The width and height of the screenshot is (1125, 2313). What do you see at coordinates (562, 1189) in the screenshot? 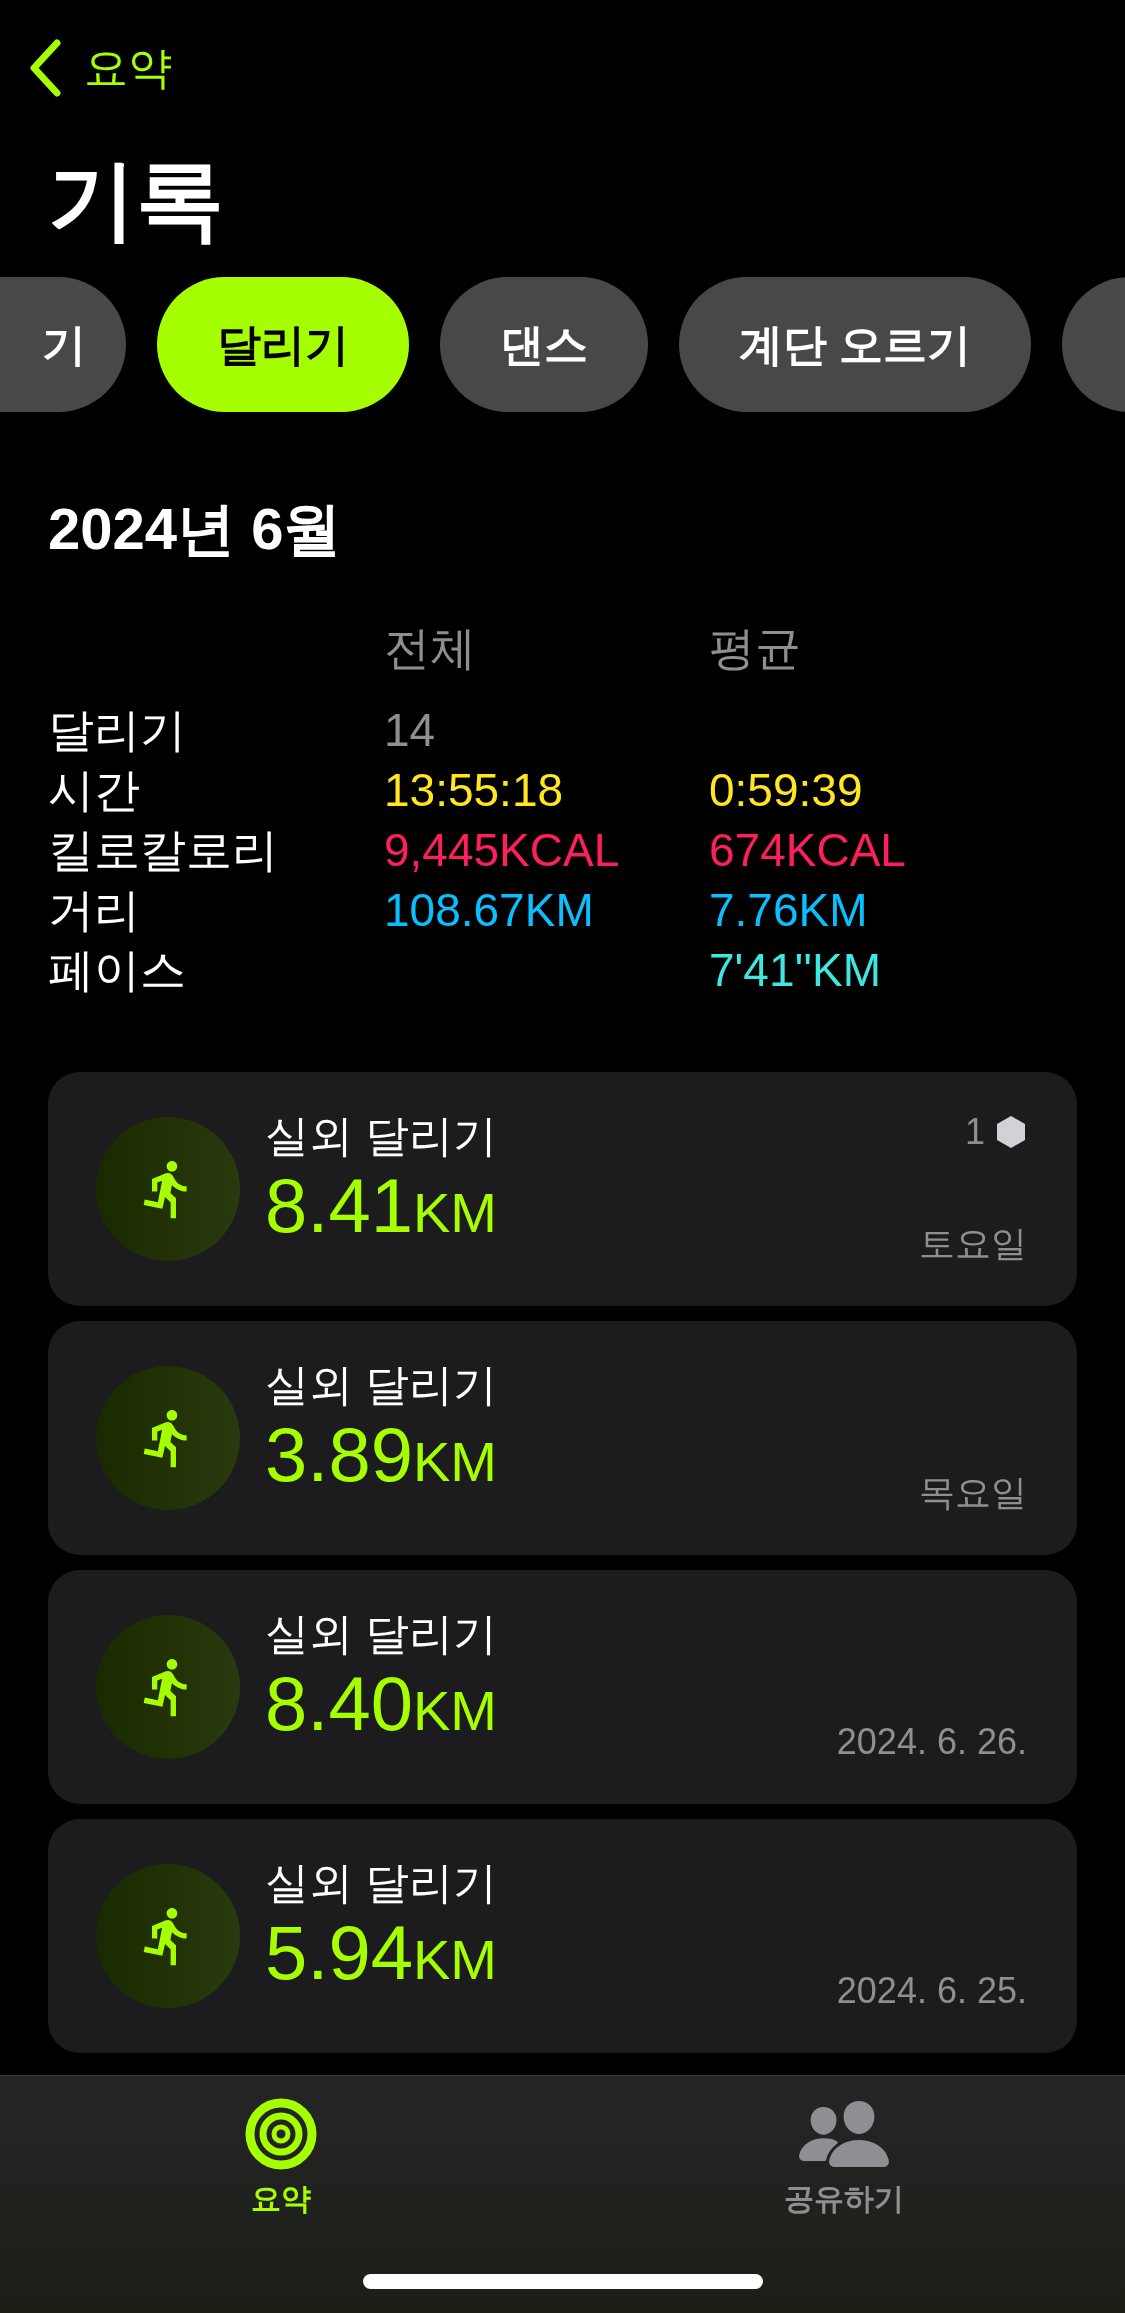
I see `workout-card: 실외 달리기 8.41KM 1 토요일` at bounding box center [562, 1189].